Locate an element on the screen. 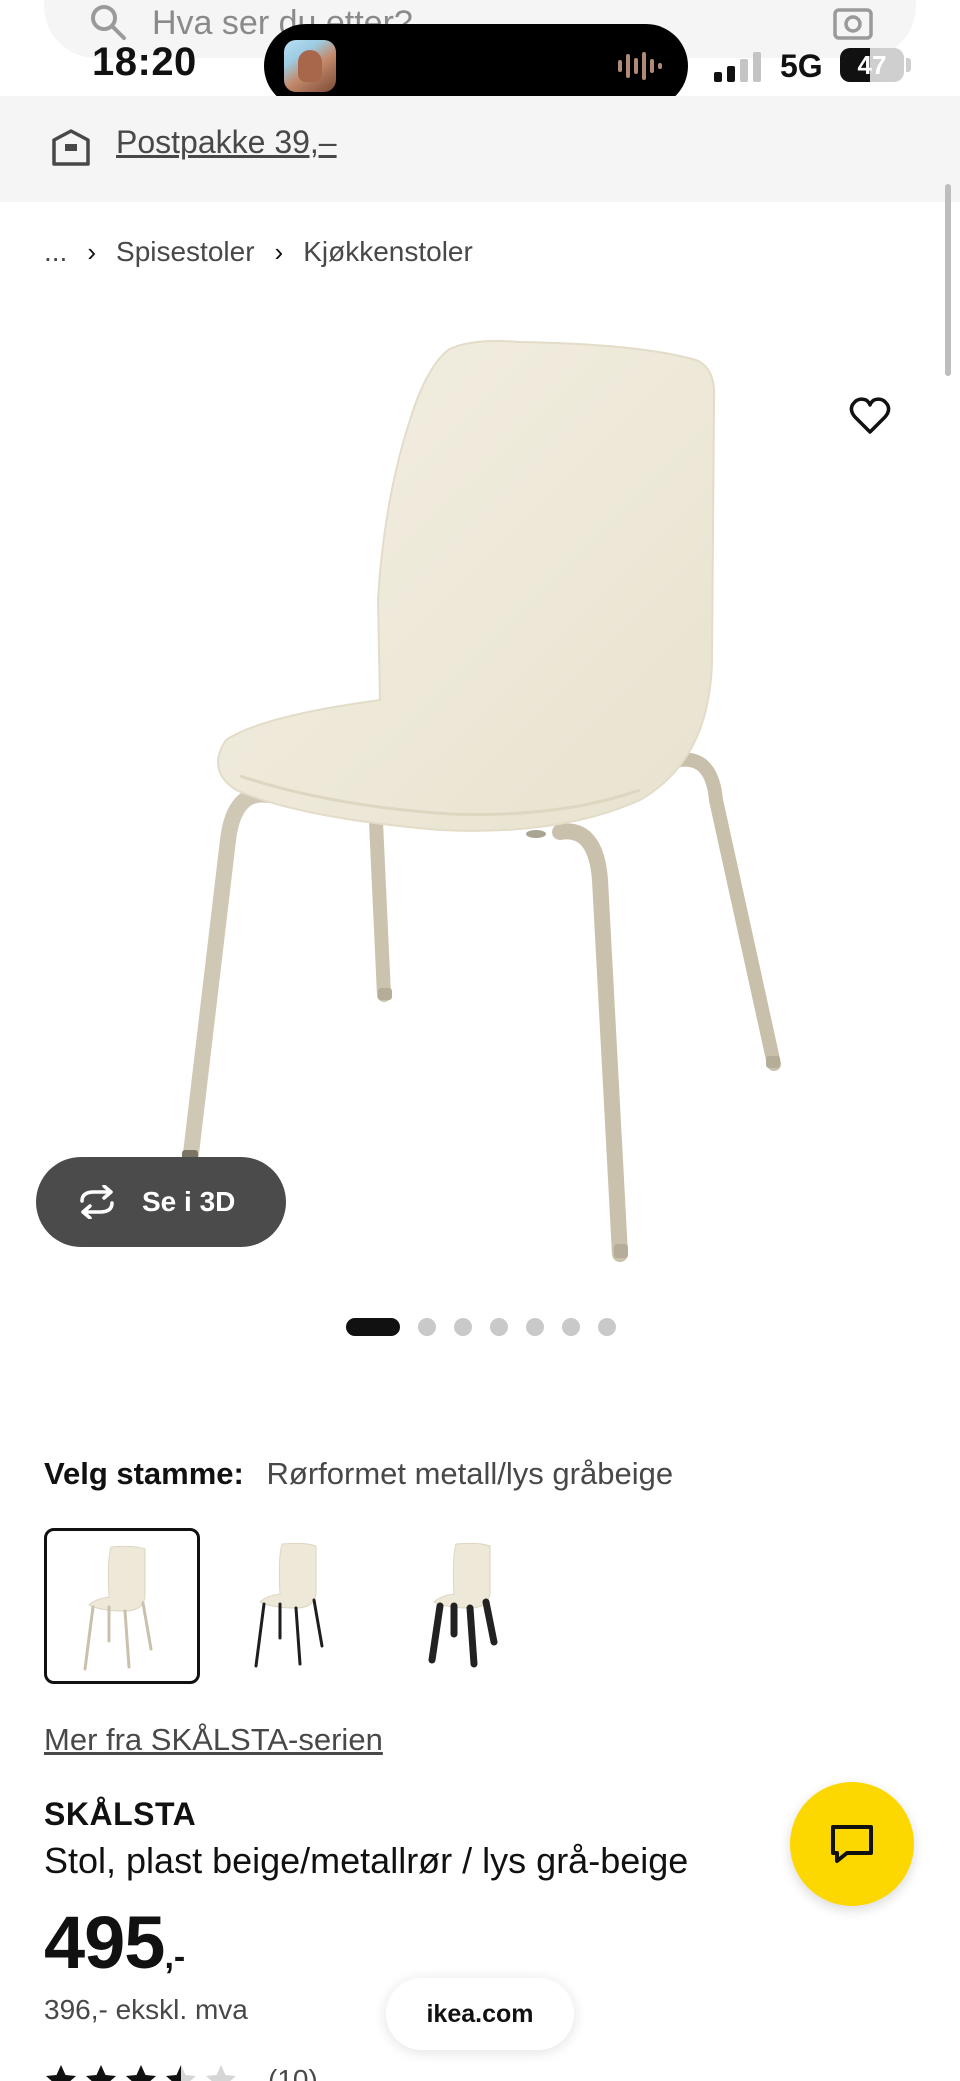  browser-url: ikea.com is located at coordinates (480, 2013).